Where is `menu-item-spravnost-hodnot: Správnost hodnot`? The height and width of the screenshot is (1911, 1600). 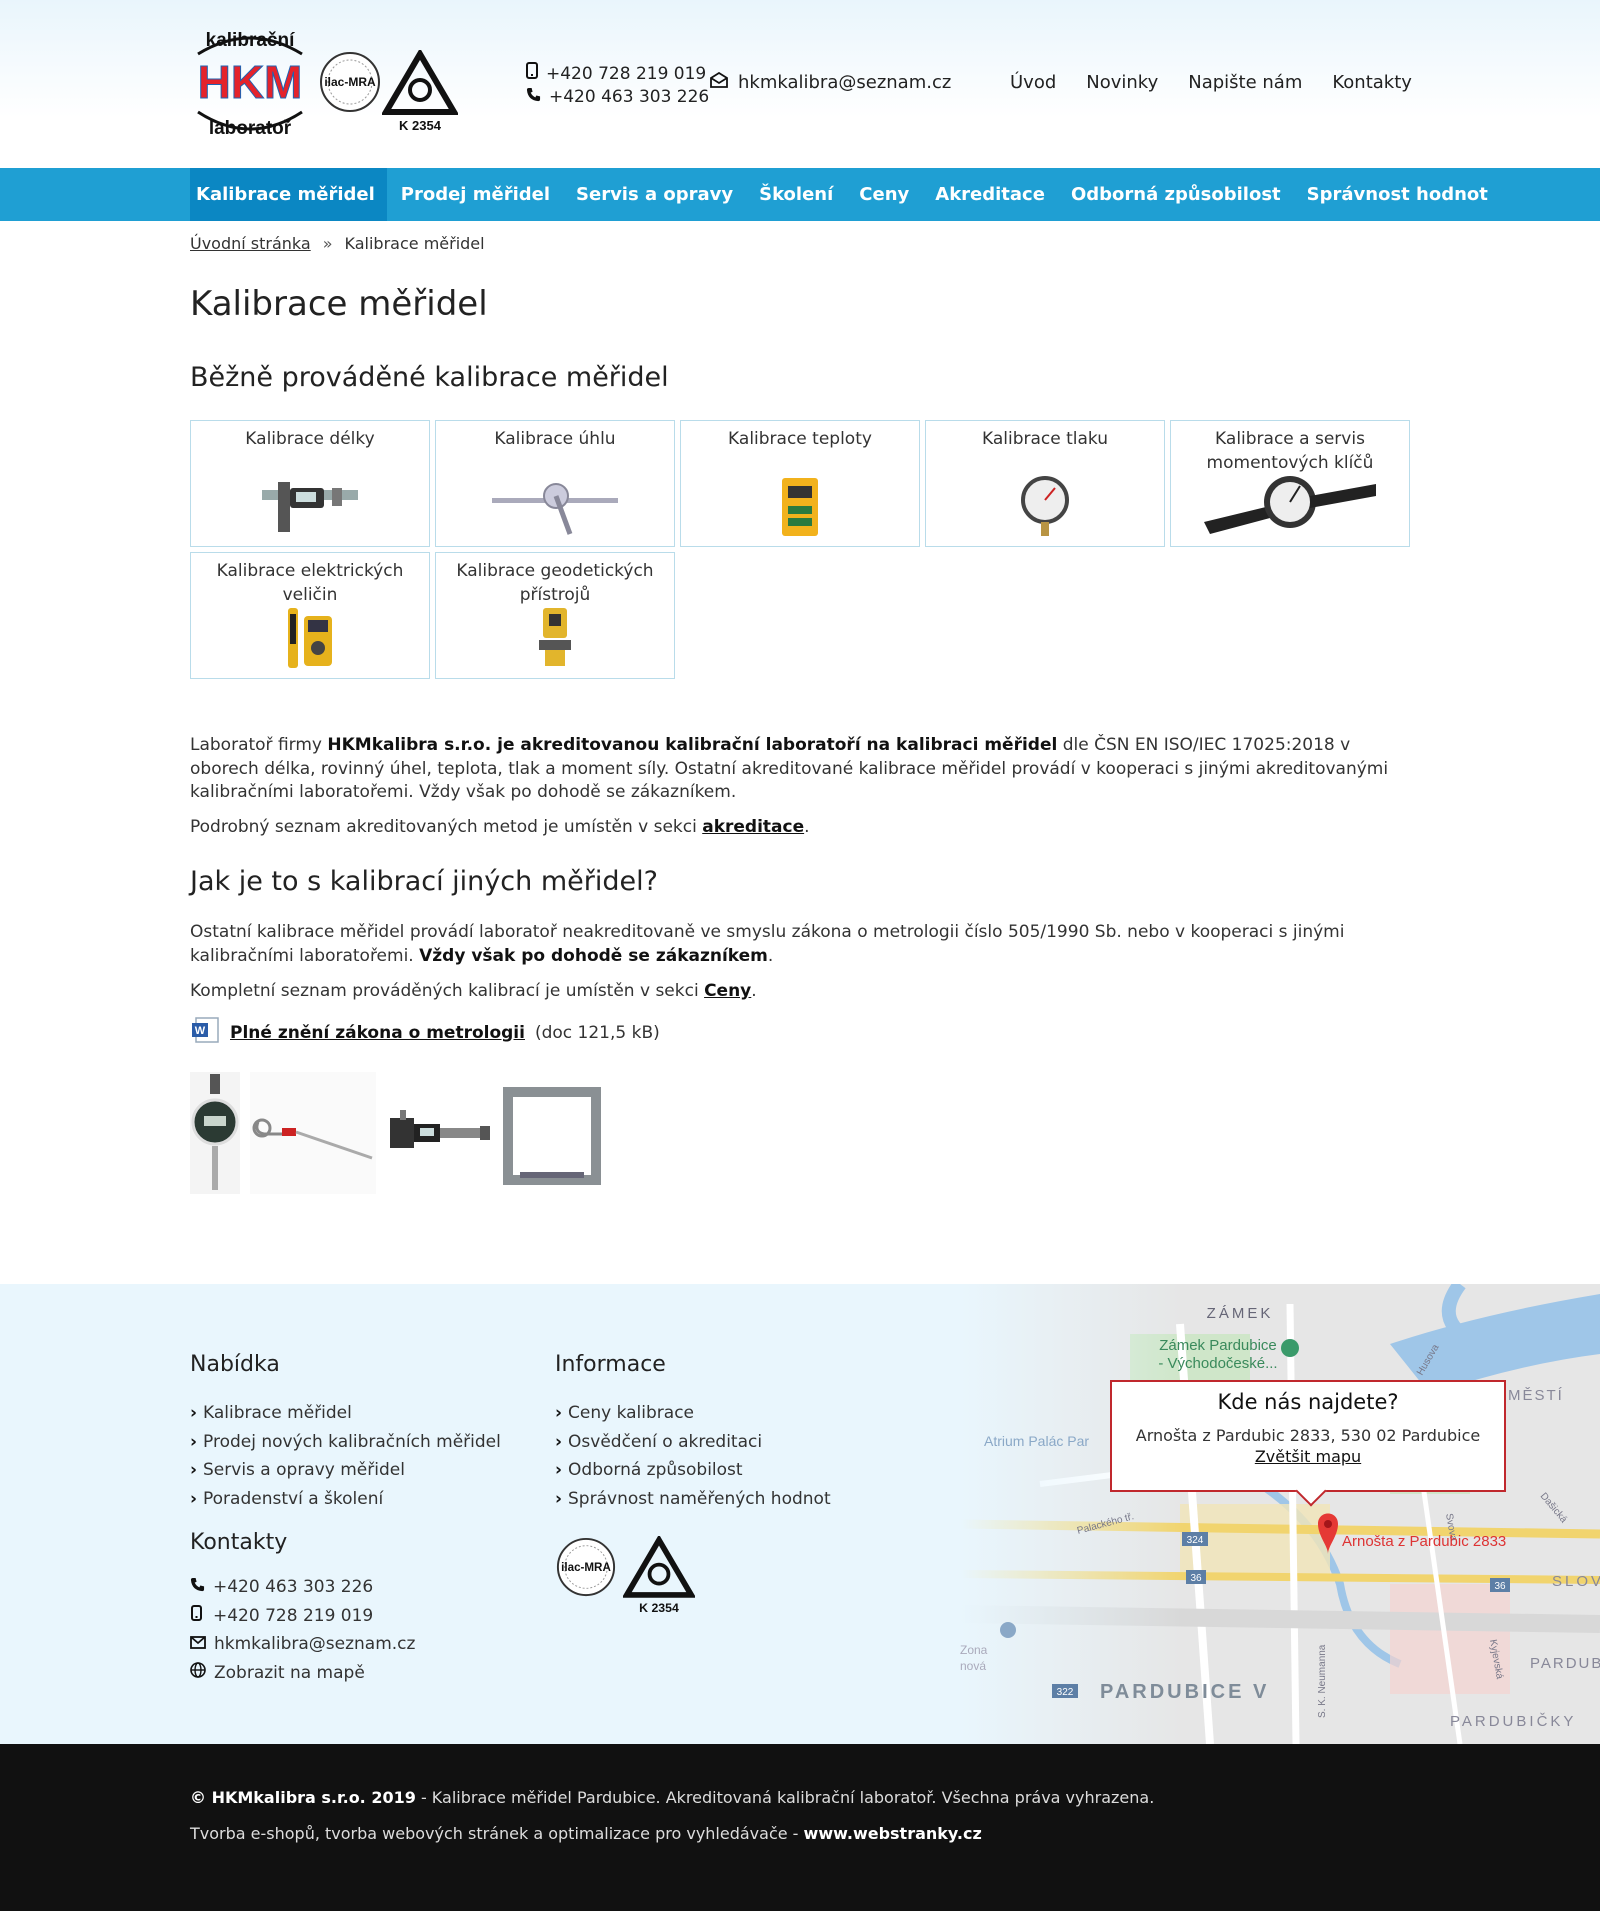 menu-item-spravnost-hodnot: Správnost hodnot is located at coordinates (1400, 194).